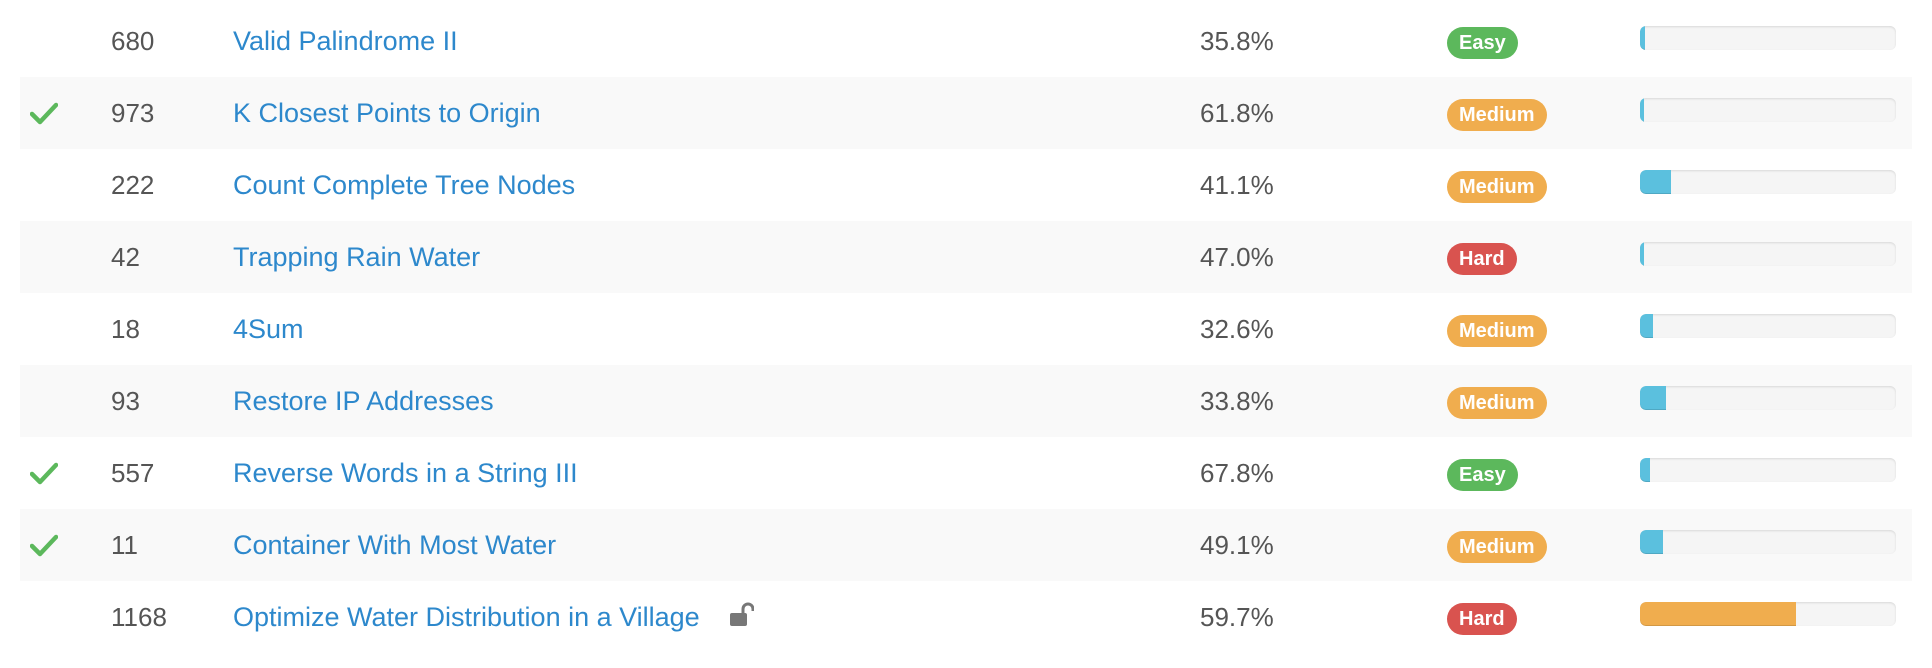 The height and width of the screenshot is (668, 1932). I want to click on title-cell: Optimize Water Distribution in a Village, so click(683, 617).